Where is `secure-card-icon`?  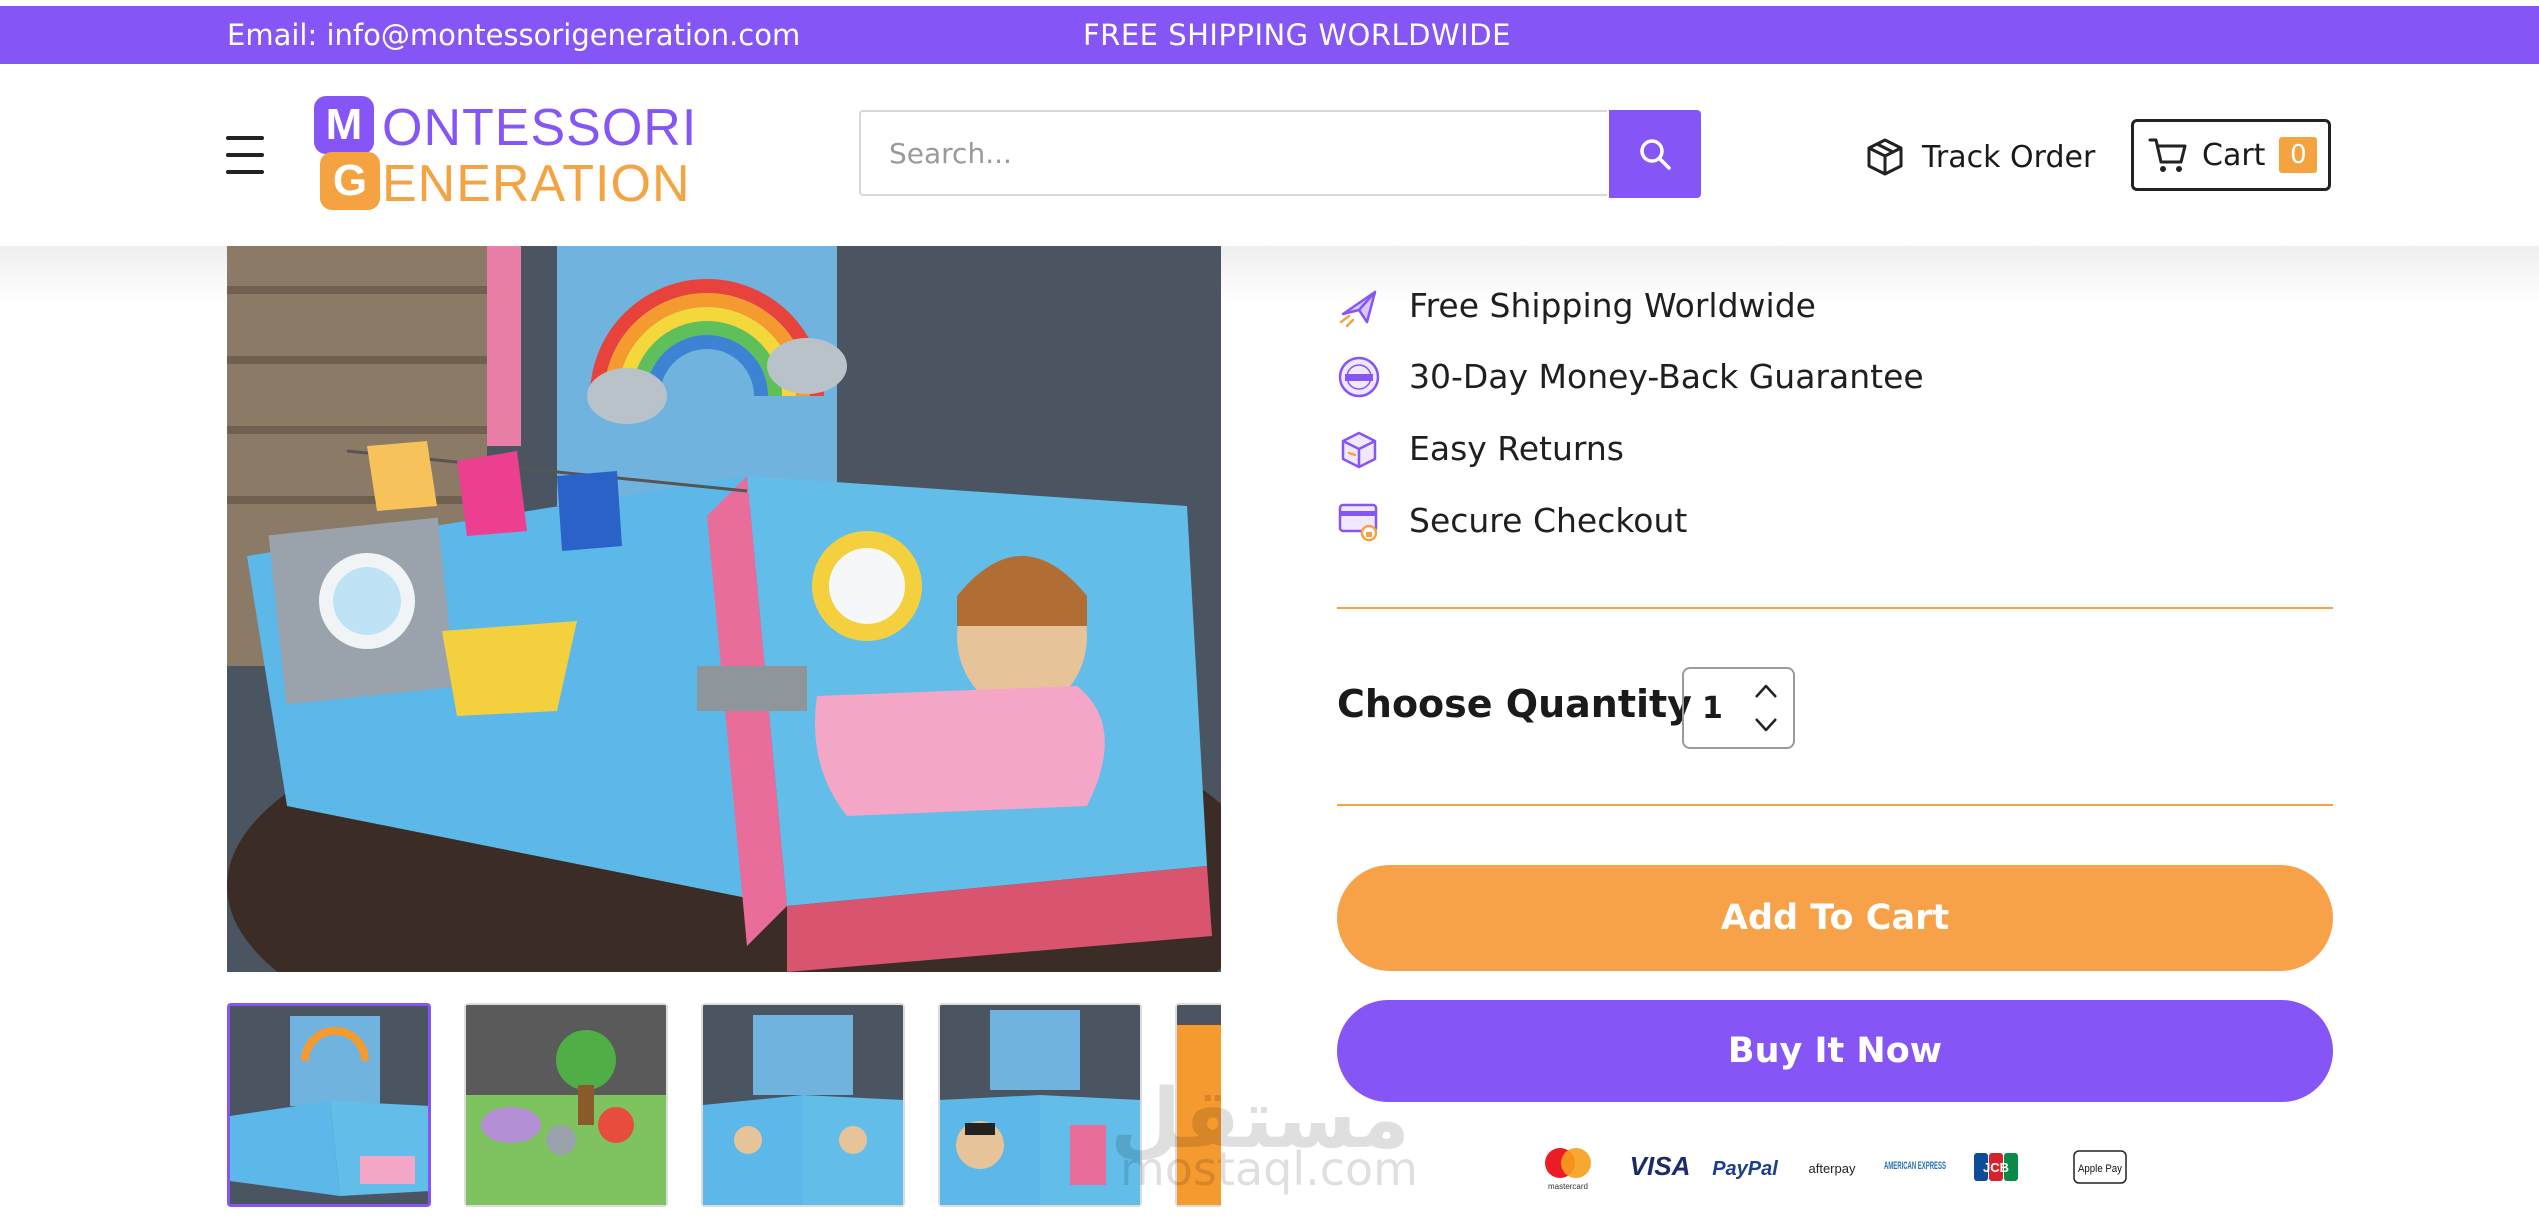 secure-card-icon is located at coordinates (1358, 522).